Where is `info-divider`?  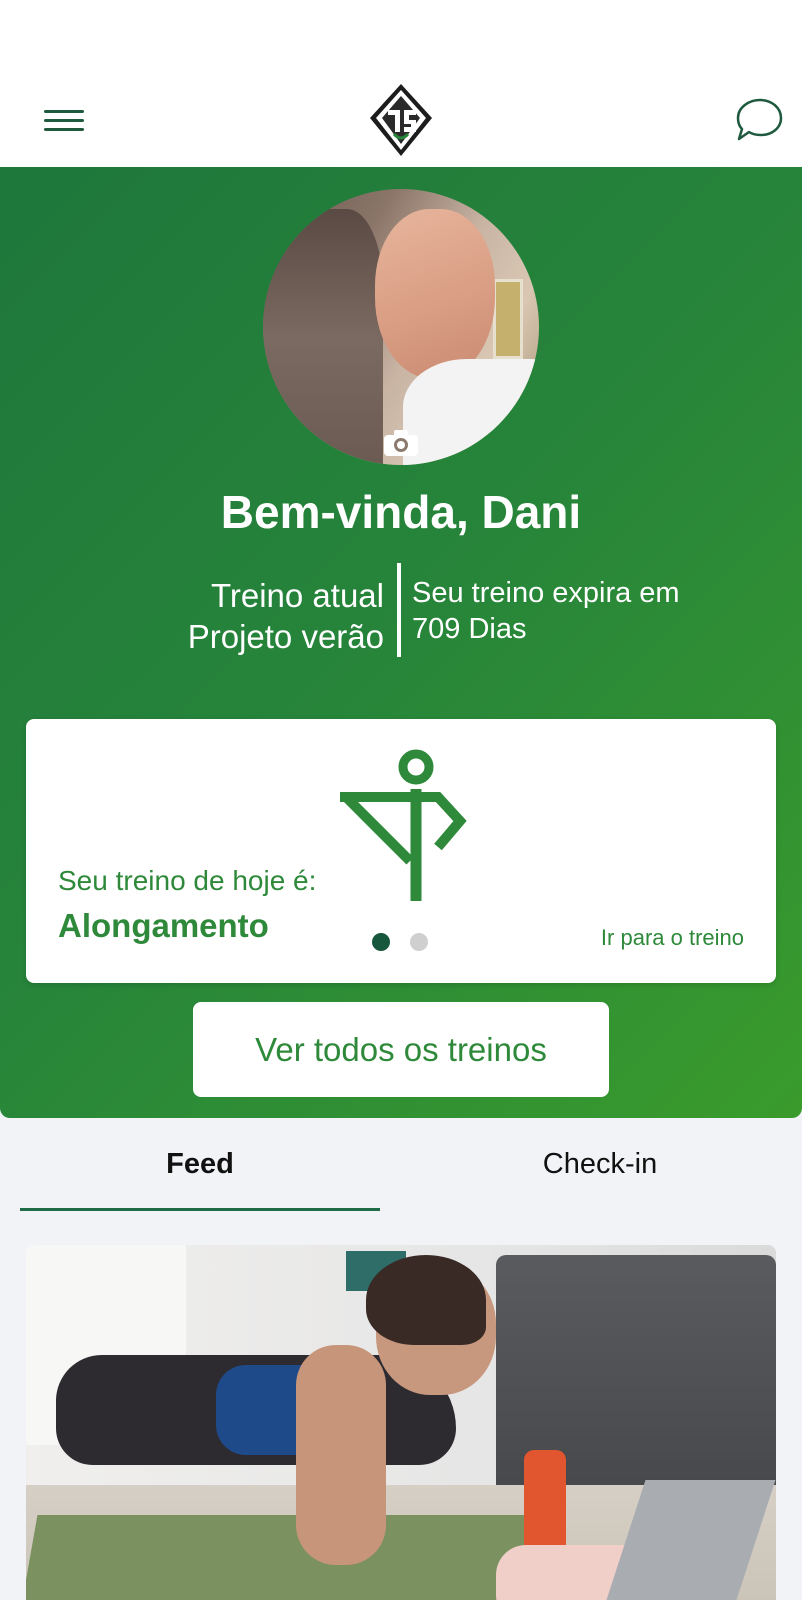 info-divider is located at coordinates (399, 610).